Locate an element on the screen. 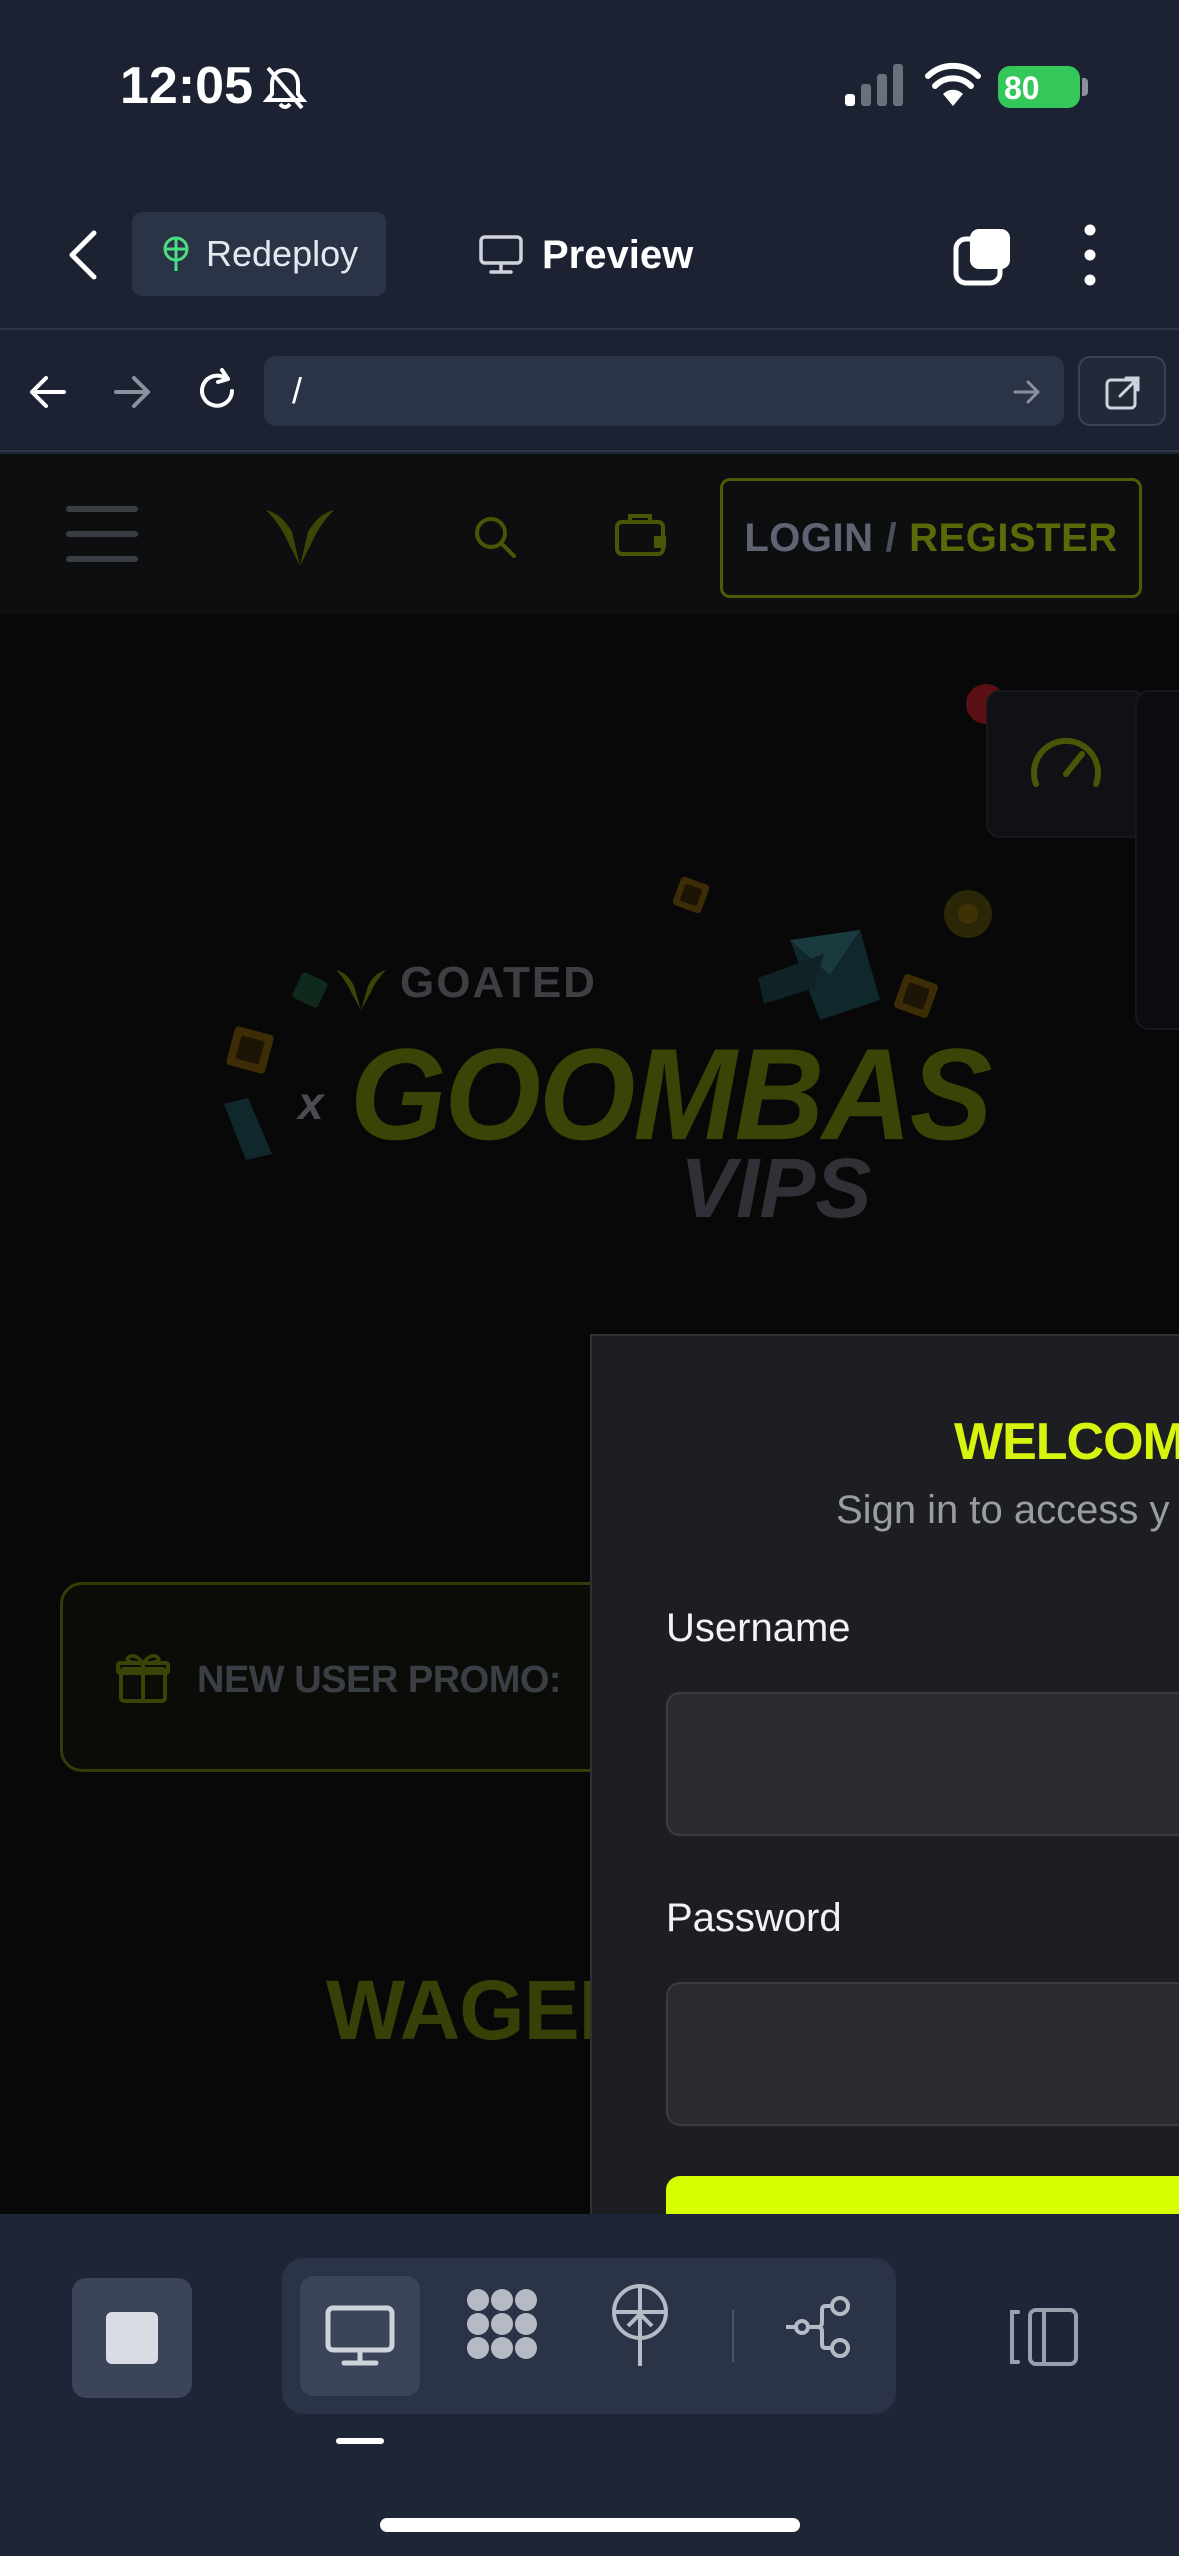 The height and width of the screenshot is (2556, 1179). bell-slash-icon is located at coordinates (285, 88).